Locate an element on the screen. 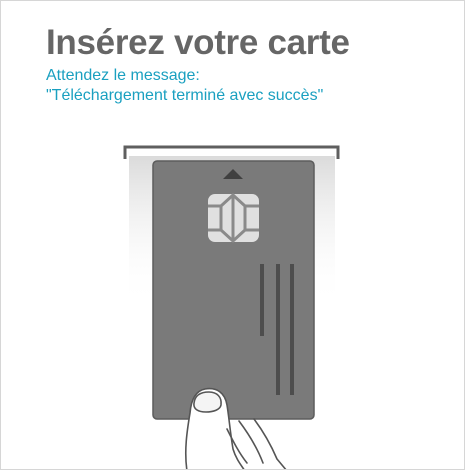 The height and width of the screenshot is (470, 465). chip-icon is located at coordinates (233, 218).